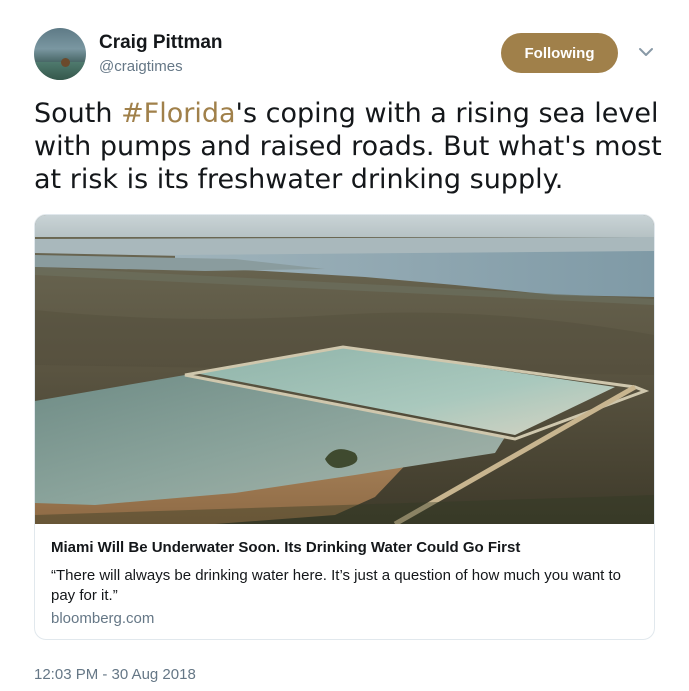 The image size is (689, 691). I want to click on avatar-water, so click(60, 71).